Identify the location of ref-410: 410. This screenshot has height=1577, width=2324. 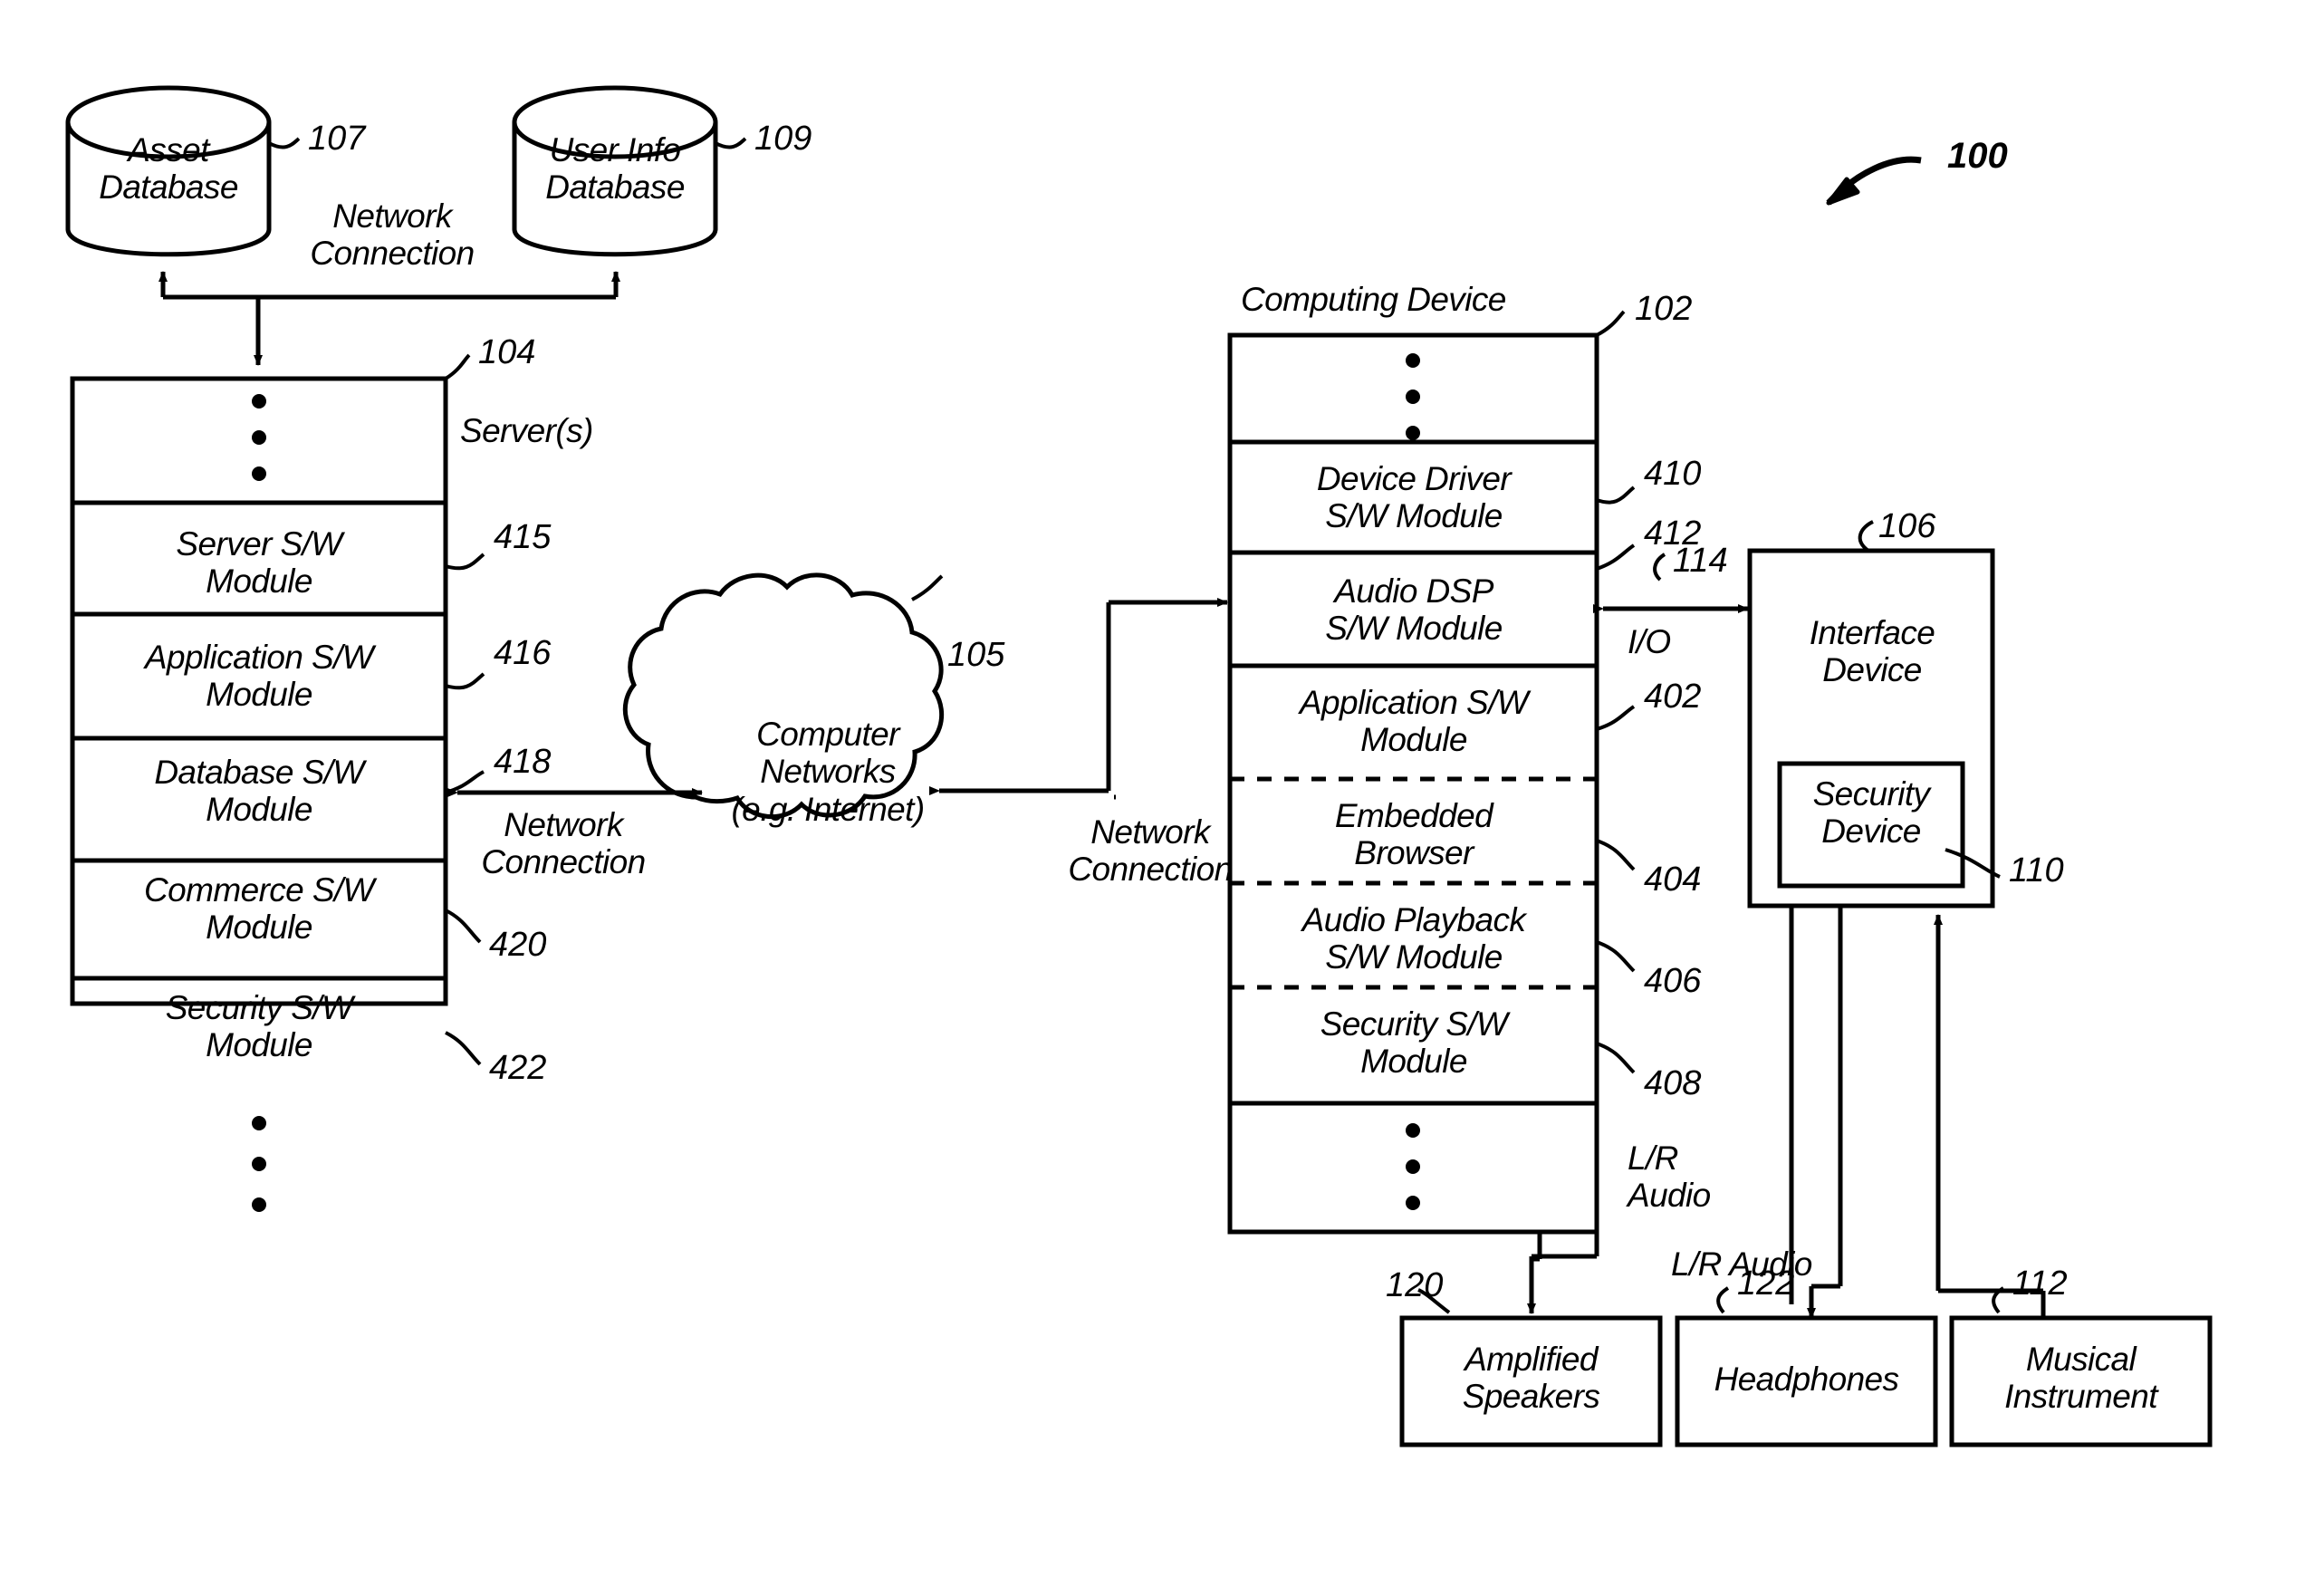
(1673, 474).